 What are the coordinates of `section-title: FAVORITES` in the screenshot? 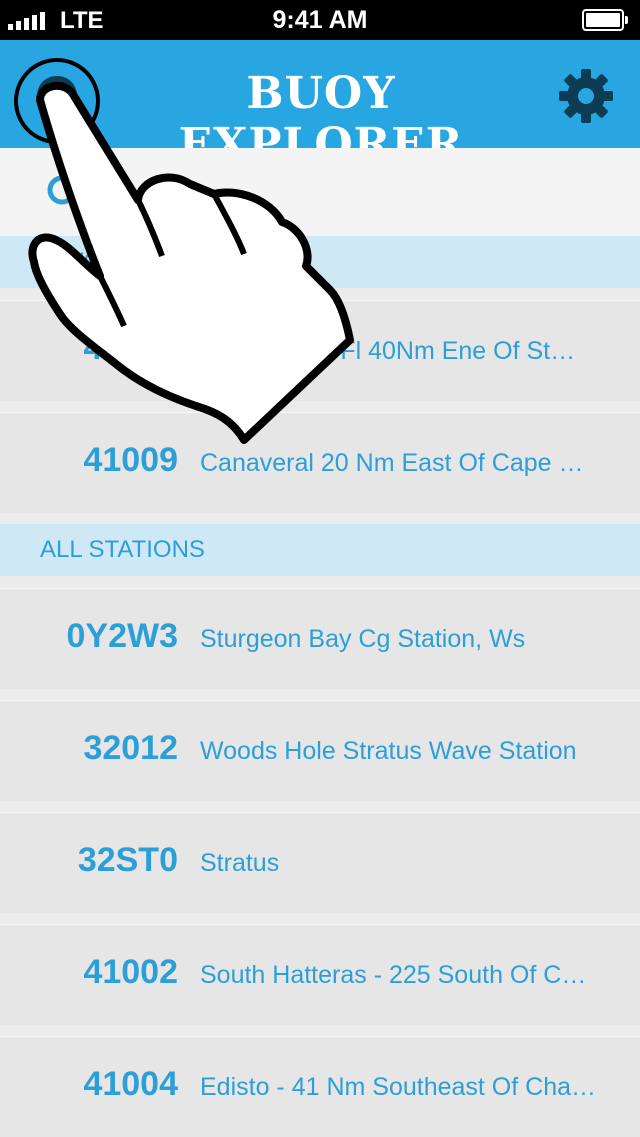 It's located at (106, 261).